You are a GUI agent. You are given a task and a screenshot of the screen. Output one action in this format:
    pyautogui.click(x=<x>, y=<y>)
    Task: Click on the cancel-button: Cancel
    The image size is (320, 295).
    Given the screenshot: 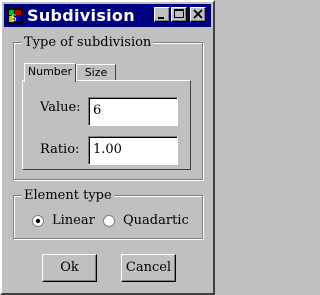 What is the action you would take?
    pyautogui.click(x=148, y=268)
    